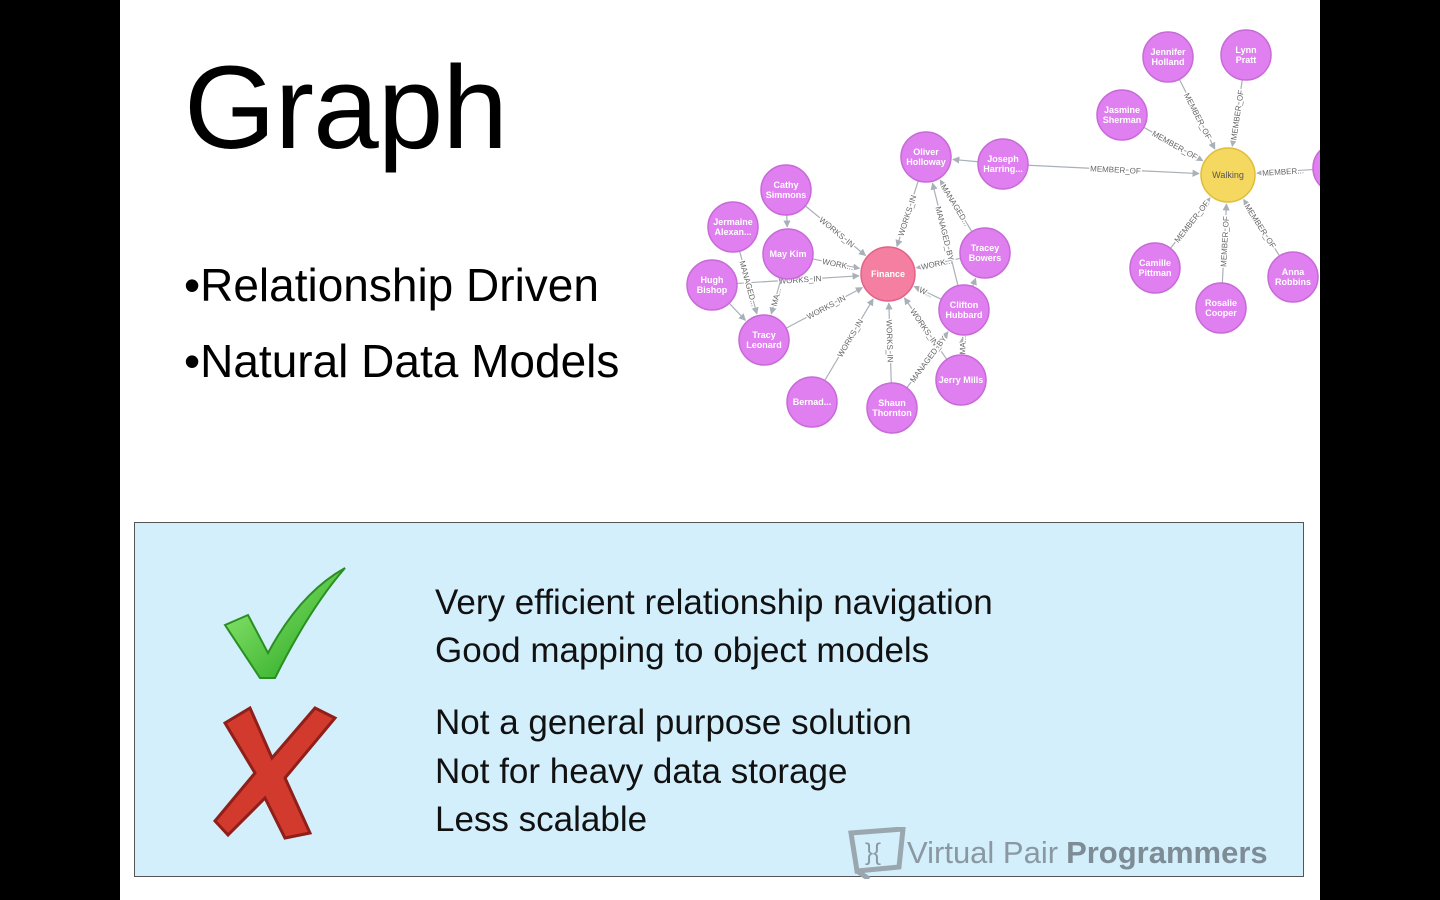  Describe the element at coordinates (1122, 110) in the screenshot. I see `node-label: Jasmine` at that location.